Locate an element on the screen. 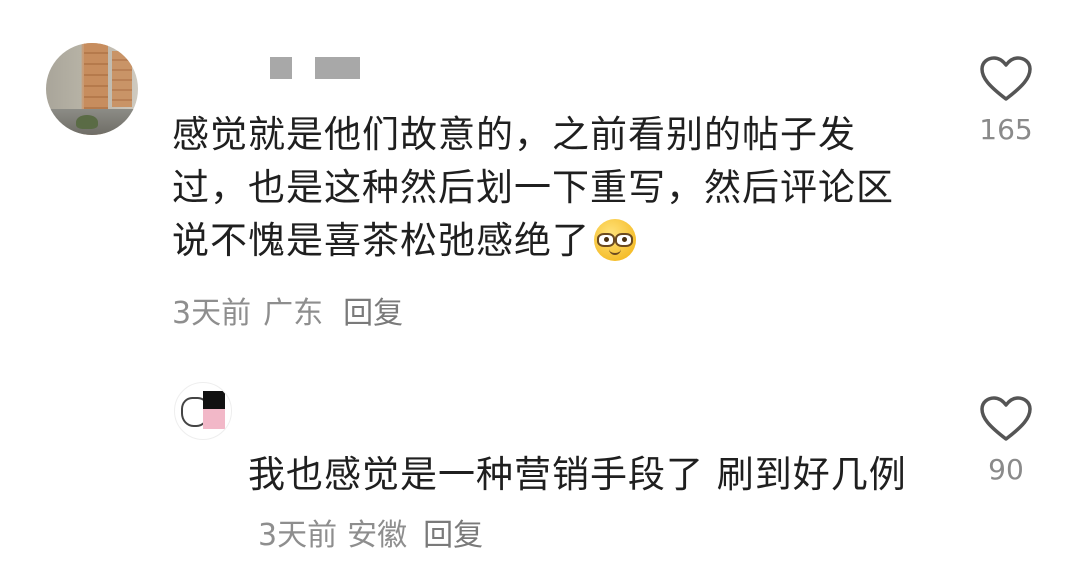  like-button: 90 is located at coordinates (1006, 440).